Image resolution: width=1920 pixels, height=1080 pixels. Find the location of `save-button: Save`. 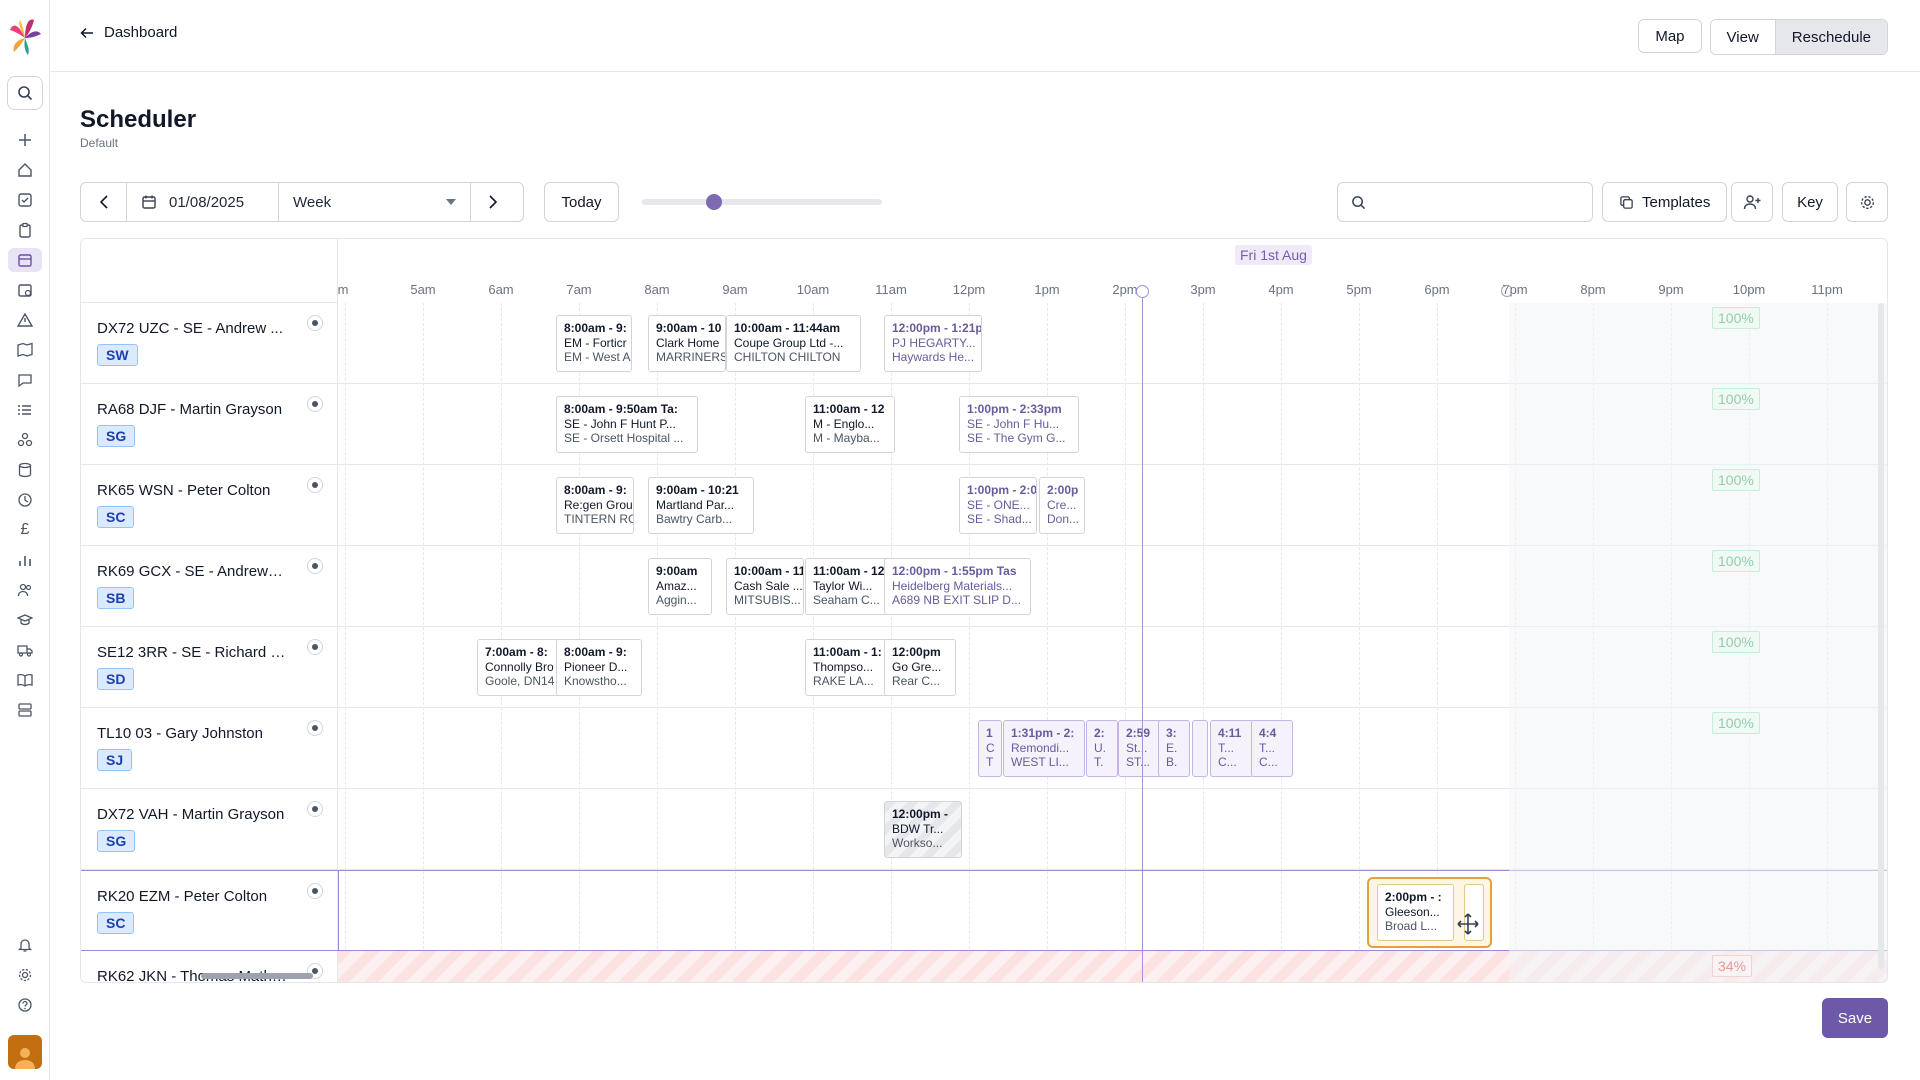

save-button: Save is located at coordinates (1855, 1018).